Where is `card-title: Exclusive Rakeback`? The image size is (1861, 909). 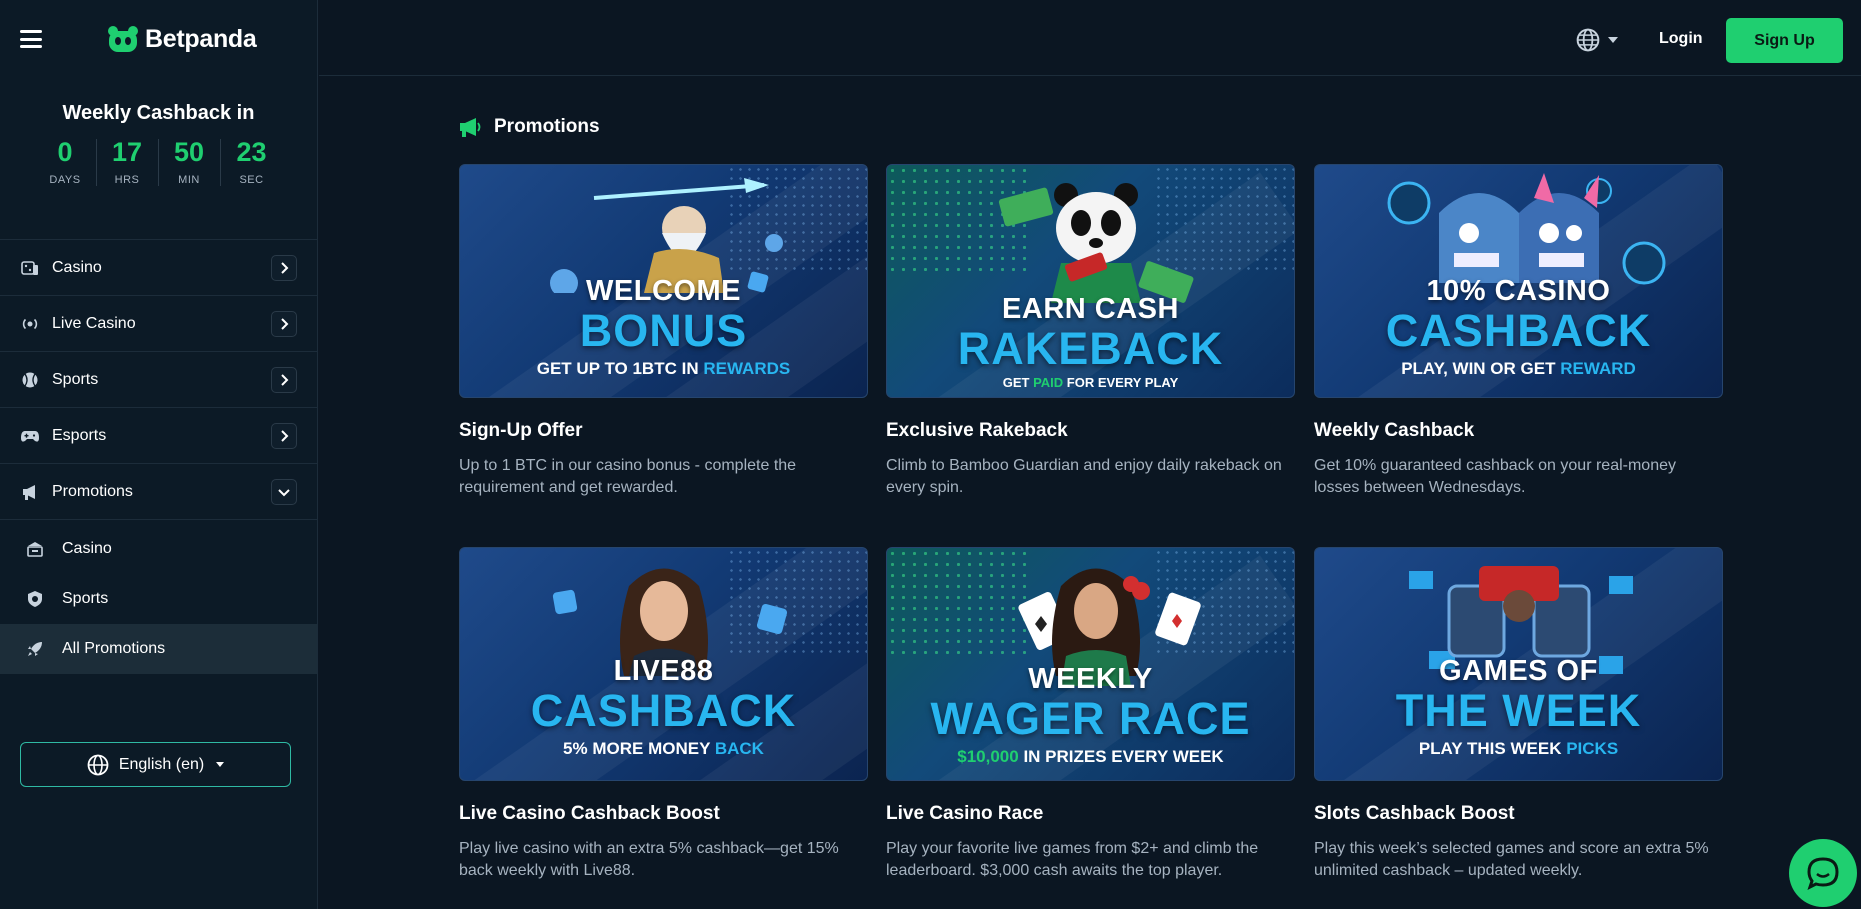 card-title: Exclusive Rakeback is located at coordinates (1090, 431).